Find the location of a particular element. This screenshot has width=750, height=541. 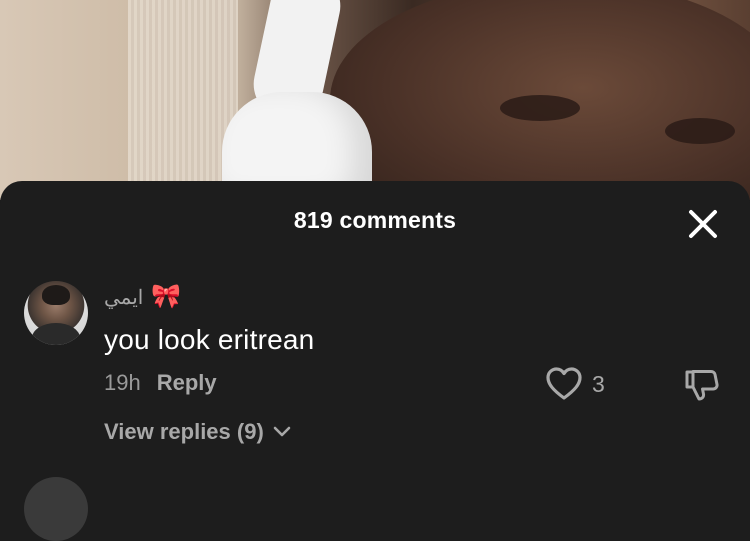

like-button: 3 is located at coordinates (575, 384).